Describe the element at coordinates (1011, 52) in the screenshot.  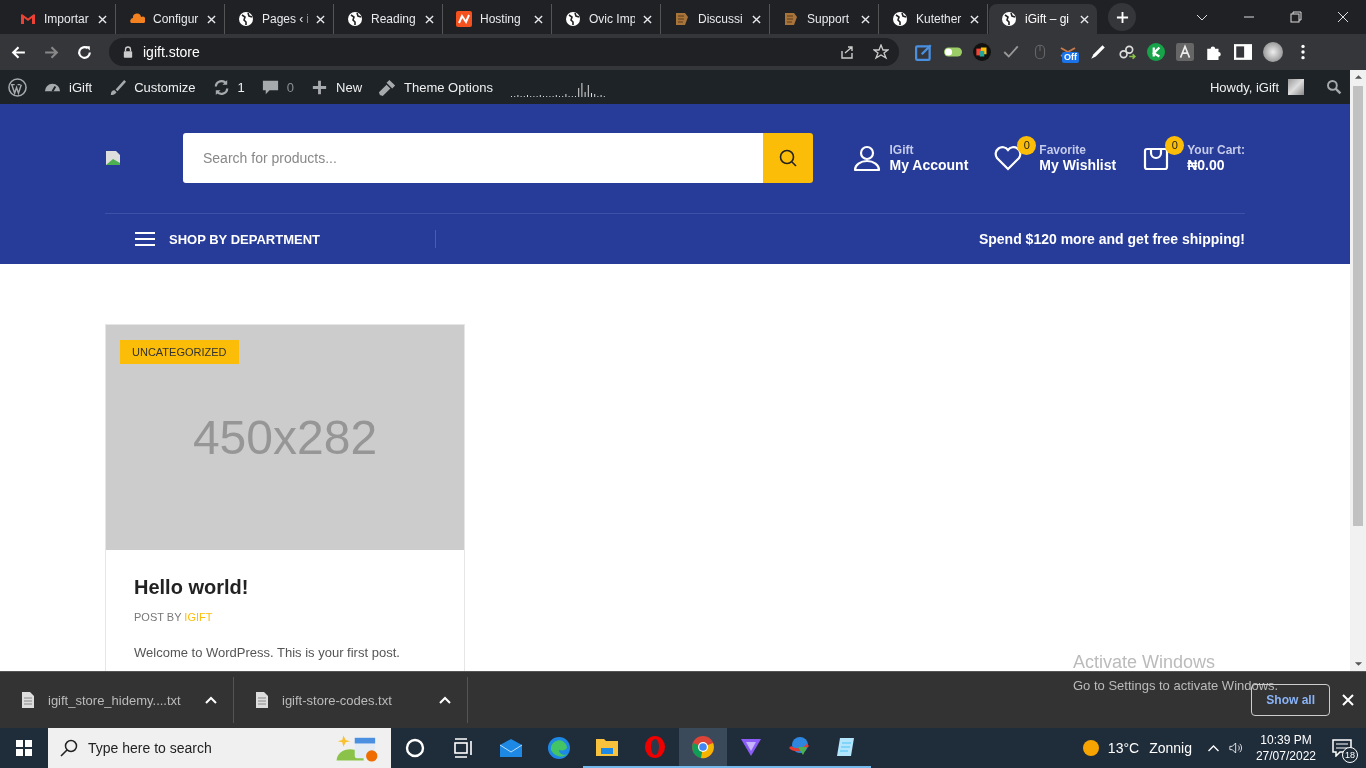
I see `check-icon` at that location.